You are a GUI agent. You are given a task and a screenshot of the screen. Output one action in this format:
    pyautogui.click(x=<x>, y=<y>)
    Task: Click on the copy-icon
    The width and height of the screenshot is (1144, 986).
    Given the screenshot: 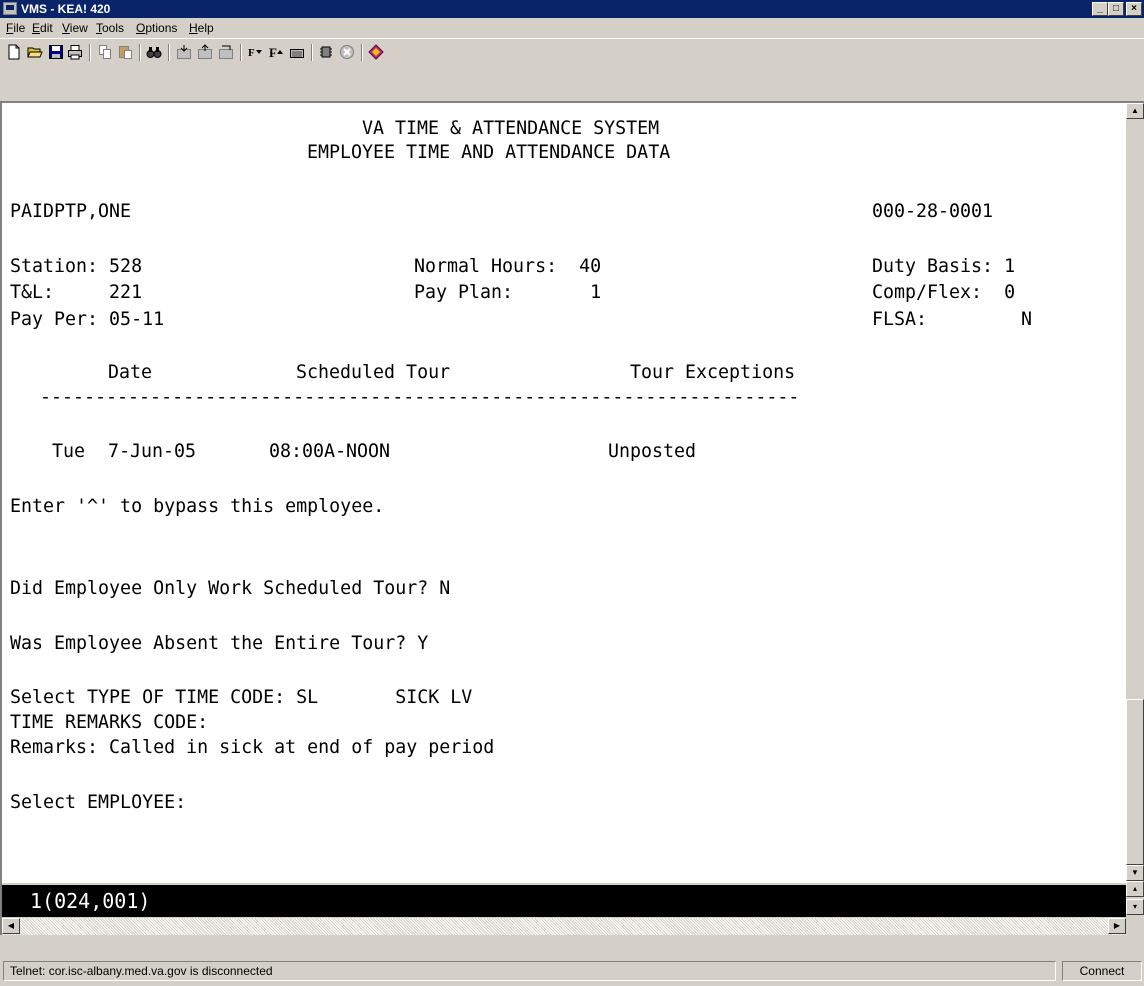 What is the action you would take?
    pyautogui.click(x=105, y=52)
    